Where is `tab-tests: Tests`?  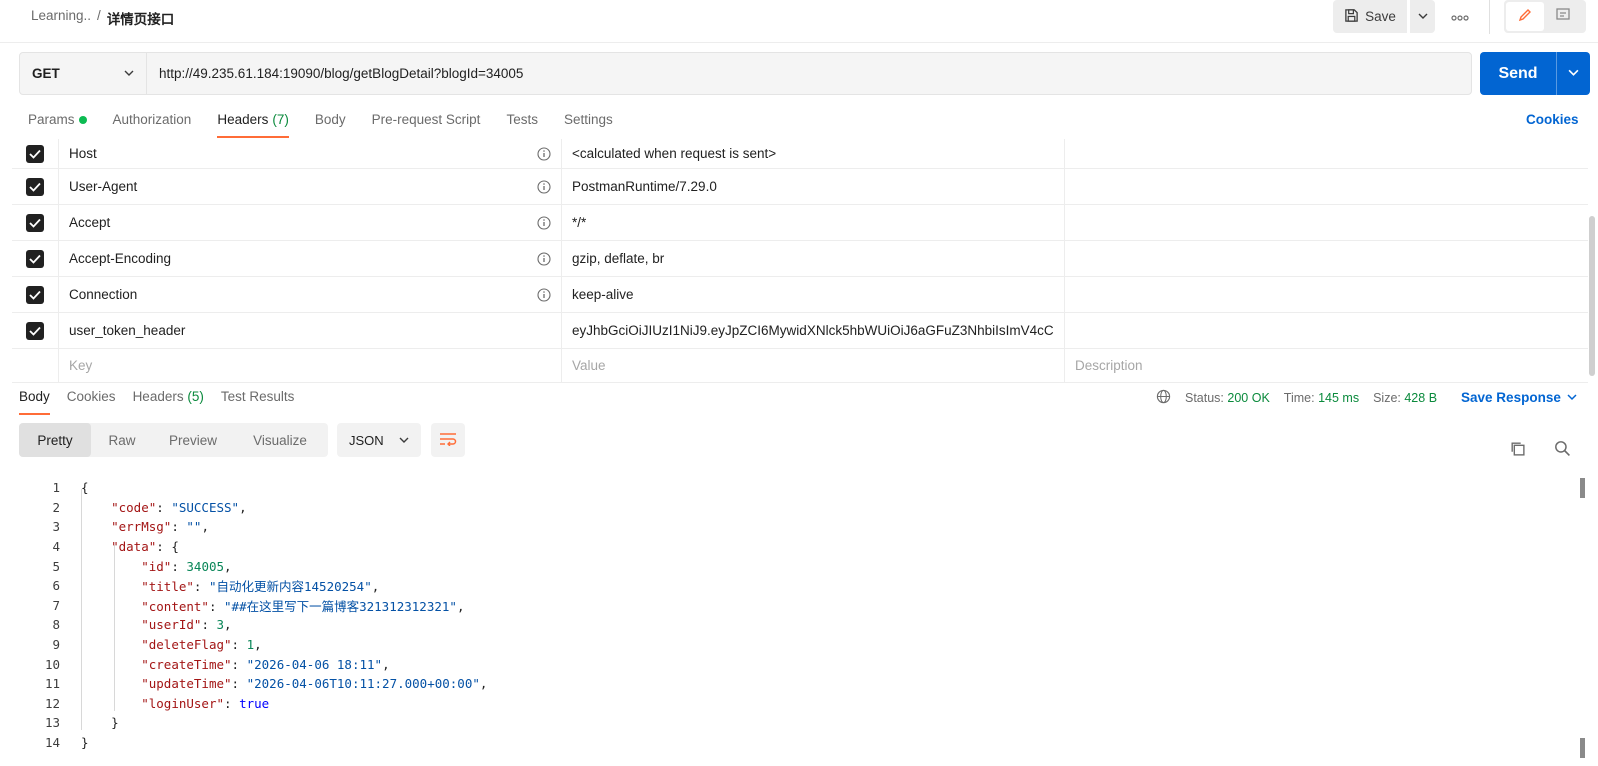 tab-tests: Tests is located at coordinates (522, 125).